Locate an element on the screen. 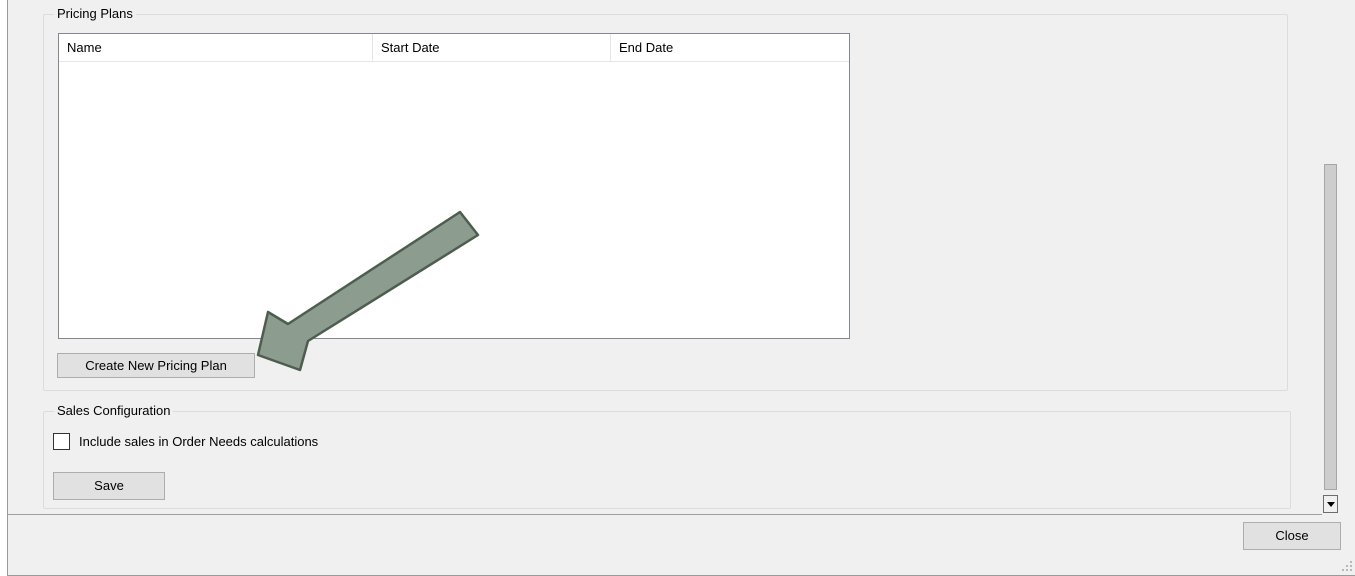 This screenshot has width=1355, height=576. chevron-down-icon is located at coordinates (1331, 504).